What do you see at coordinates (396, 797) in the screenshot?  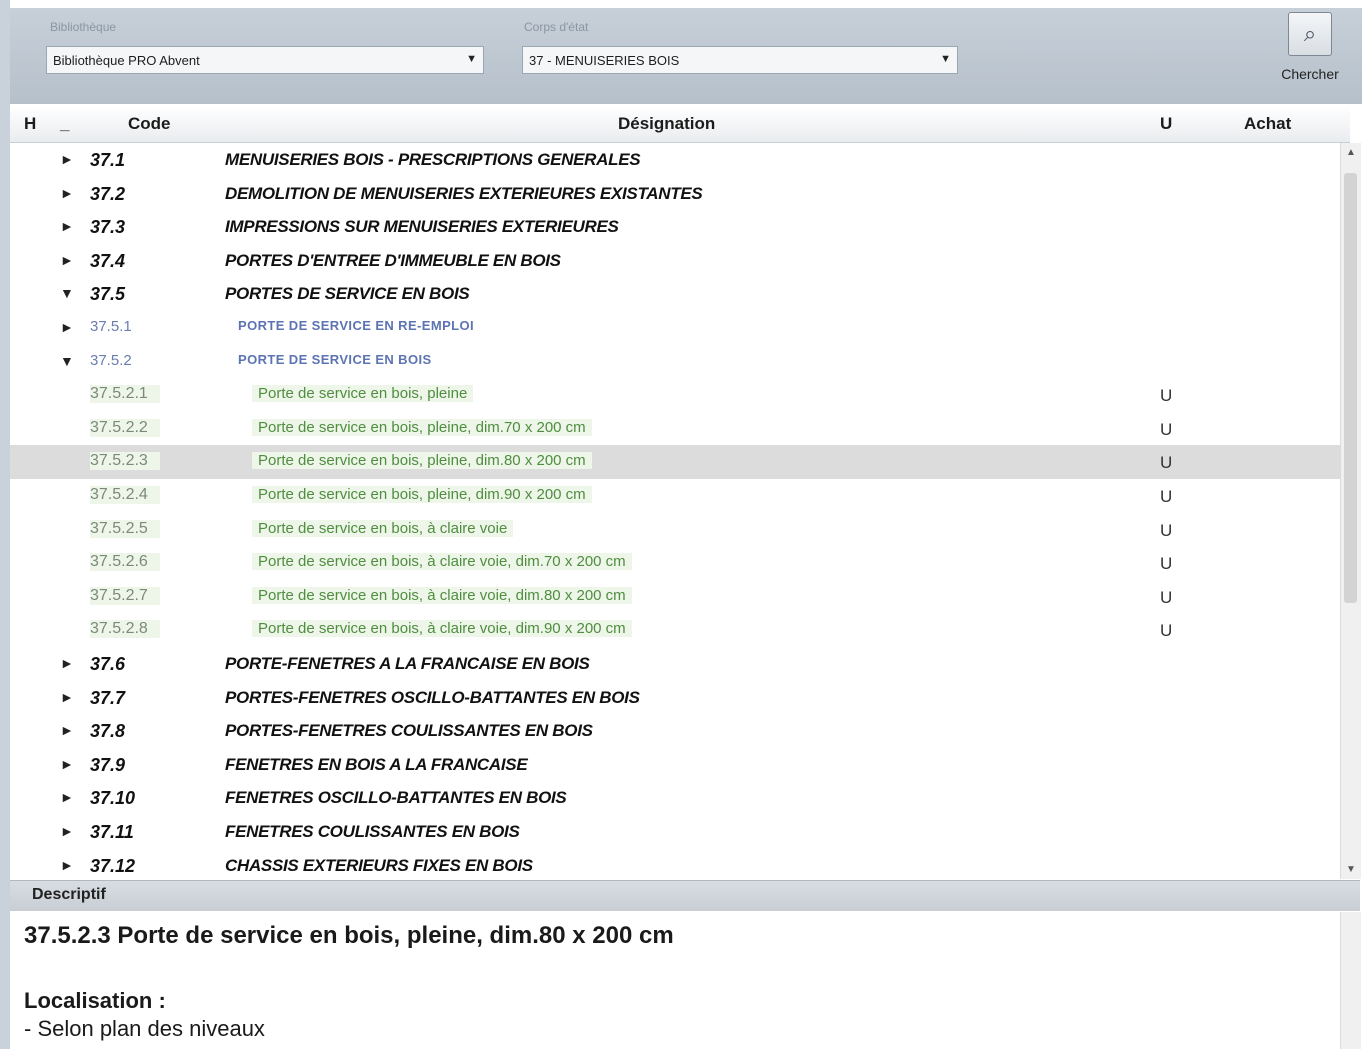 I see `row-designation: FENETRES OSCILLO-BATTANTES EN BOIS` at bounding box center [396, 797].